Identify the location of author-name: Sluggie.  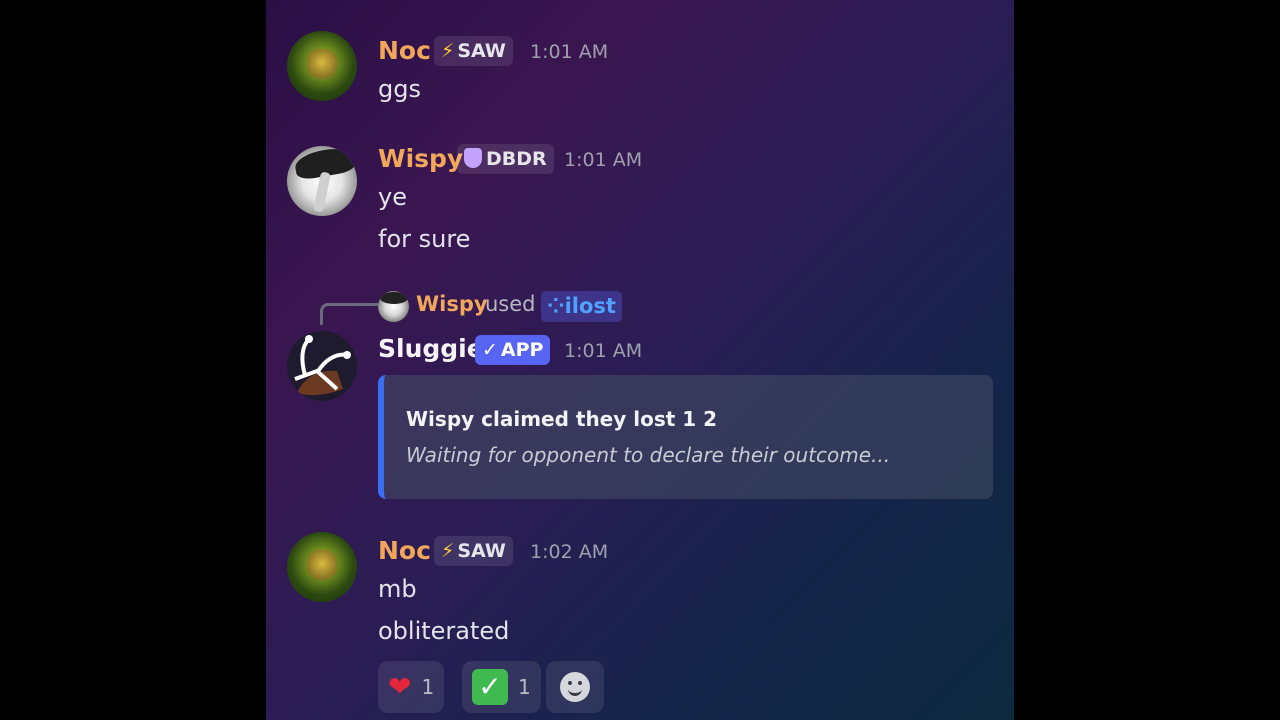
(431, 348).